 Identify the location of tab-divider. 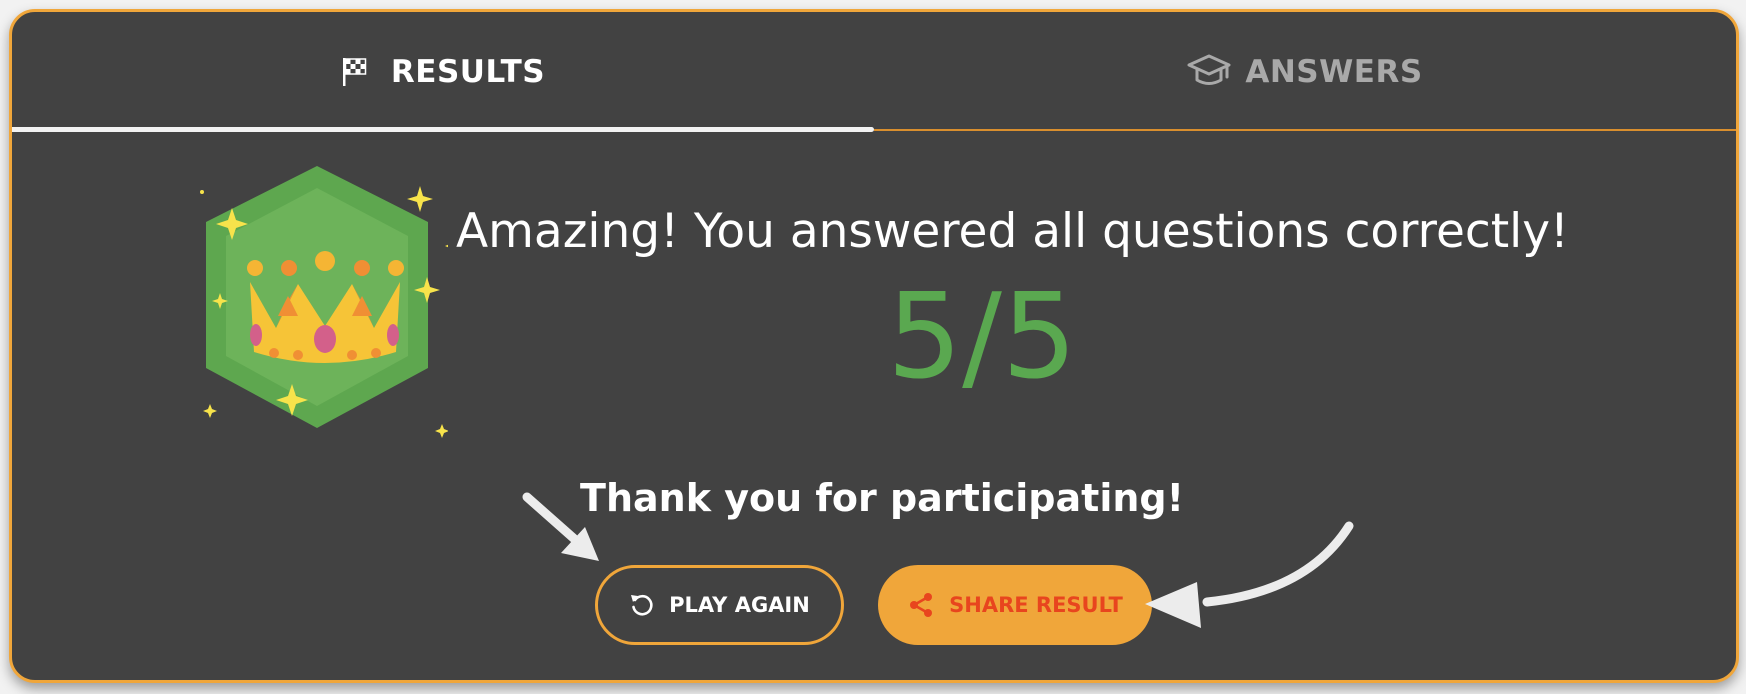
(1305, 130).